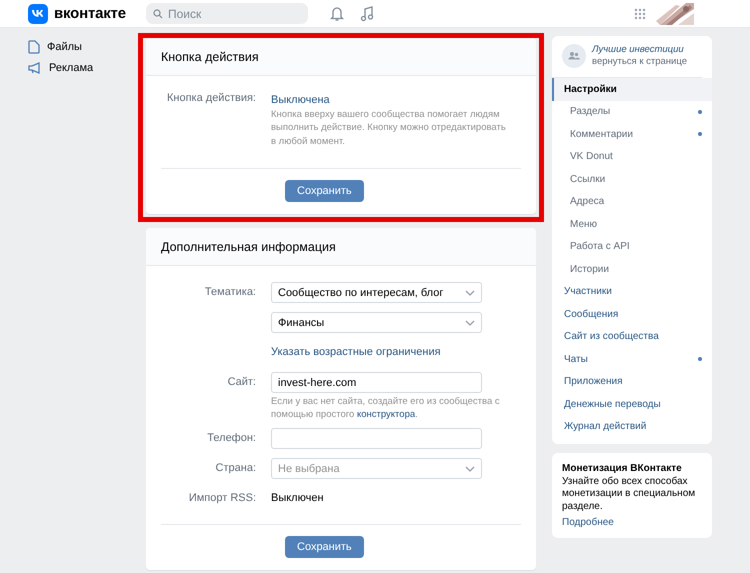  I want to click on bell-icon, so click(337, 14).